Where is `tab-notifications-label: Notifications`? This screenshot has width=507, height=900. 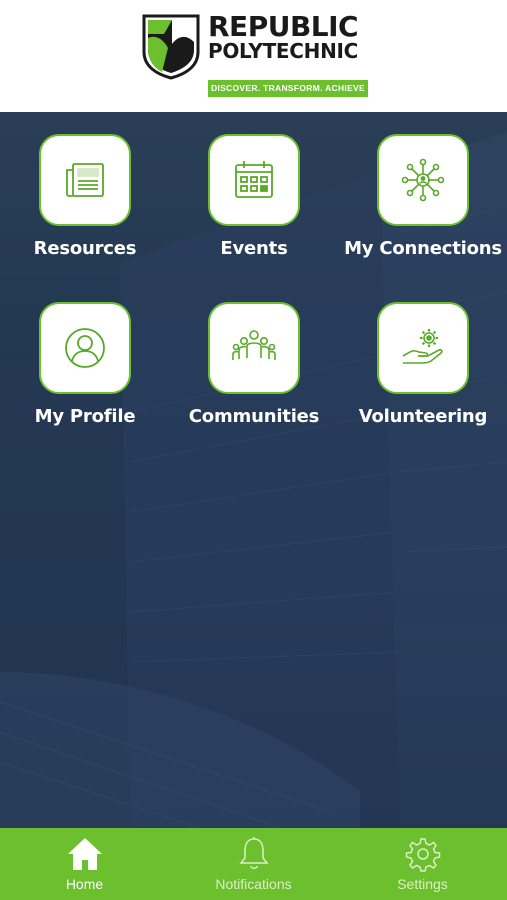 tab-notifications-label: Notifications is located at coordinates (253, 884).